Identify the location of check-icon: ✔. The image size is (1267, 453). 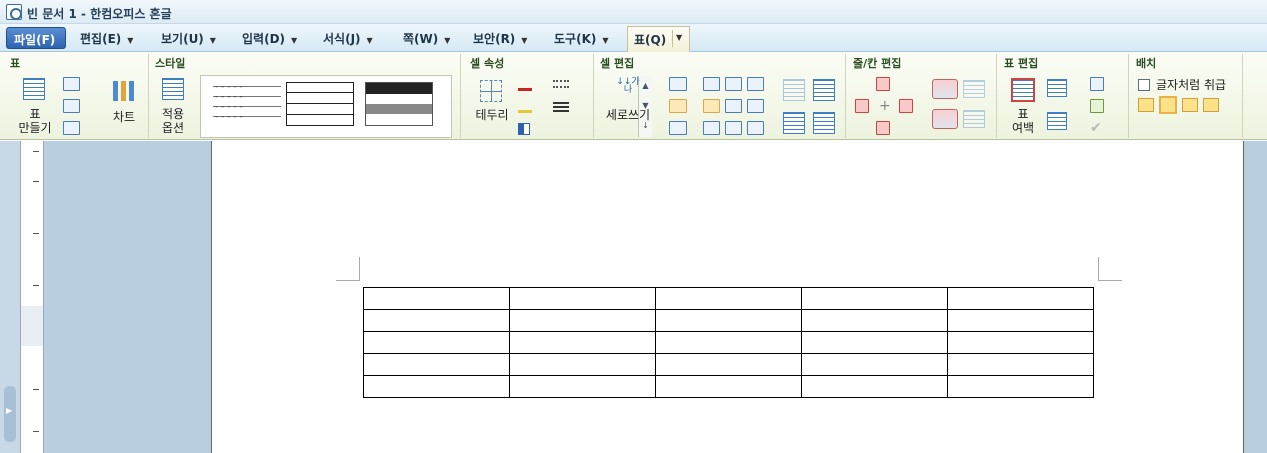
(1098, 128).